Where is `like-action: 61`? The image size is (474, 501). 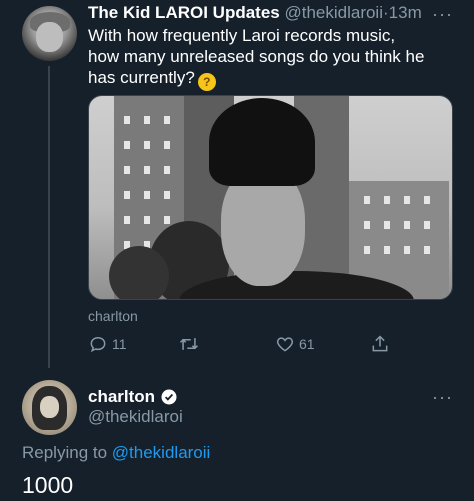
like-action: 61 is located at coordinates (295, 344).